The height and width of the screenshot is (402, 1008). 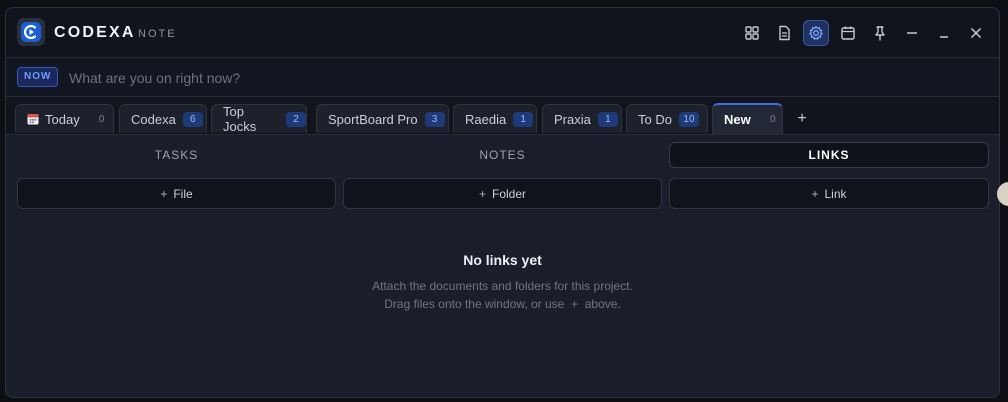 I want to click on app-brand-subtitle: NOTE, so click(x=157, y=34).